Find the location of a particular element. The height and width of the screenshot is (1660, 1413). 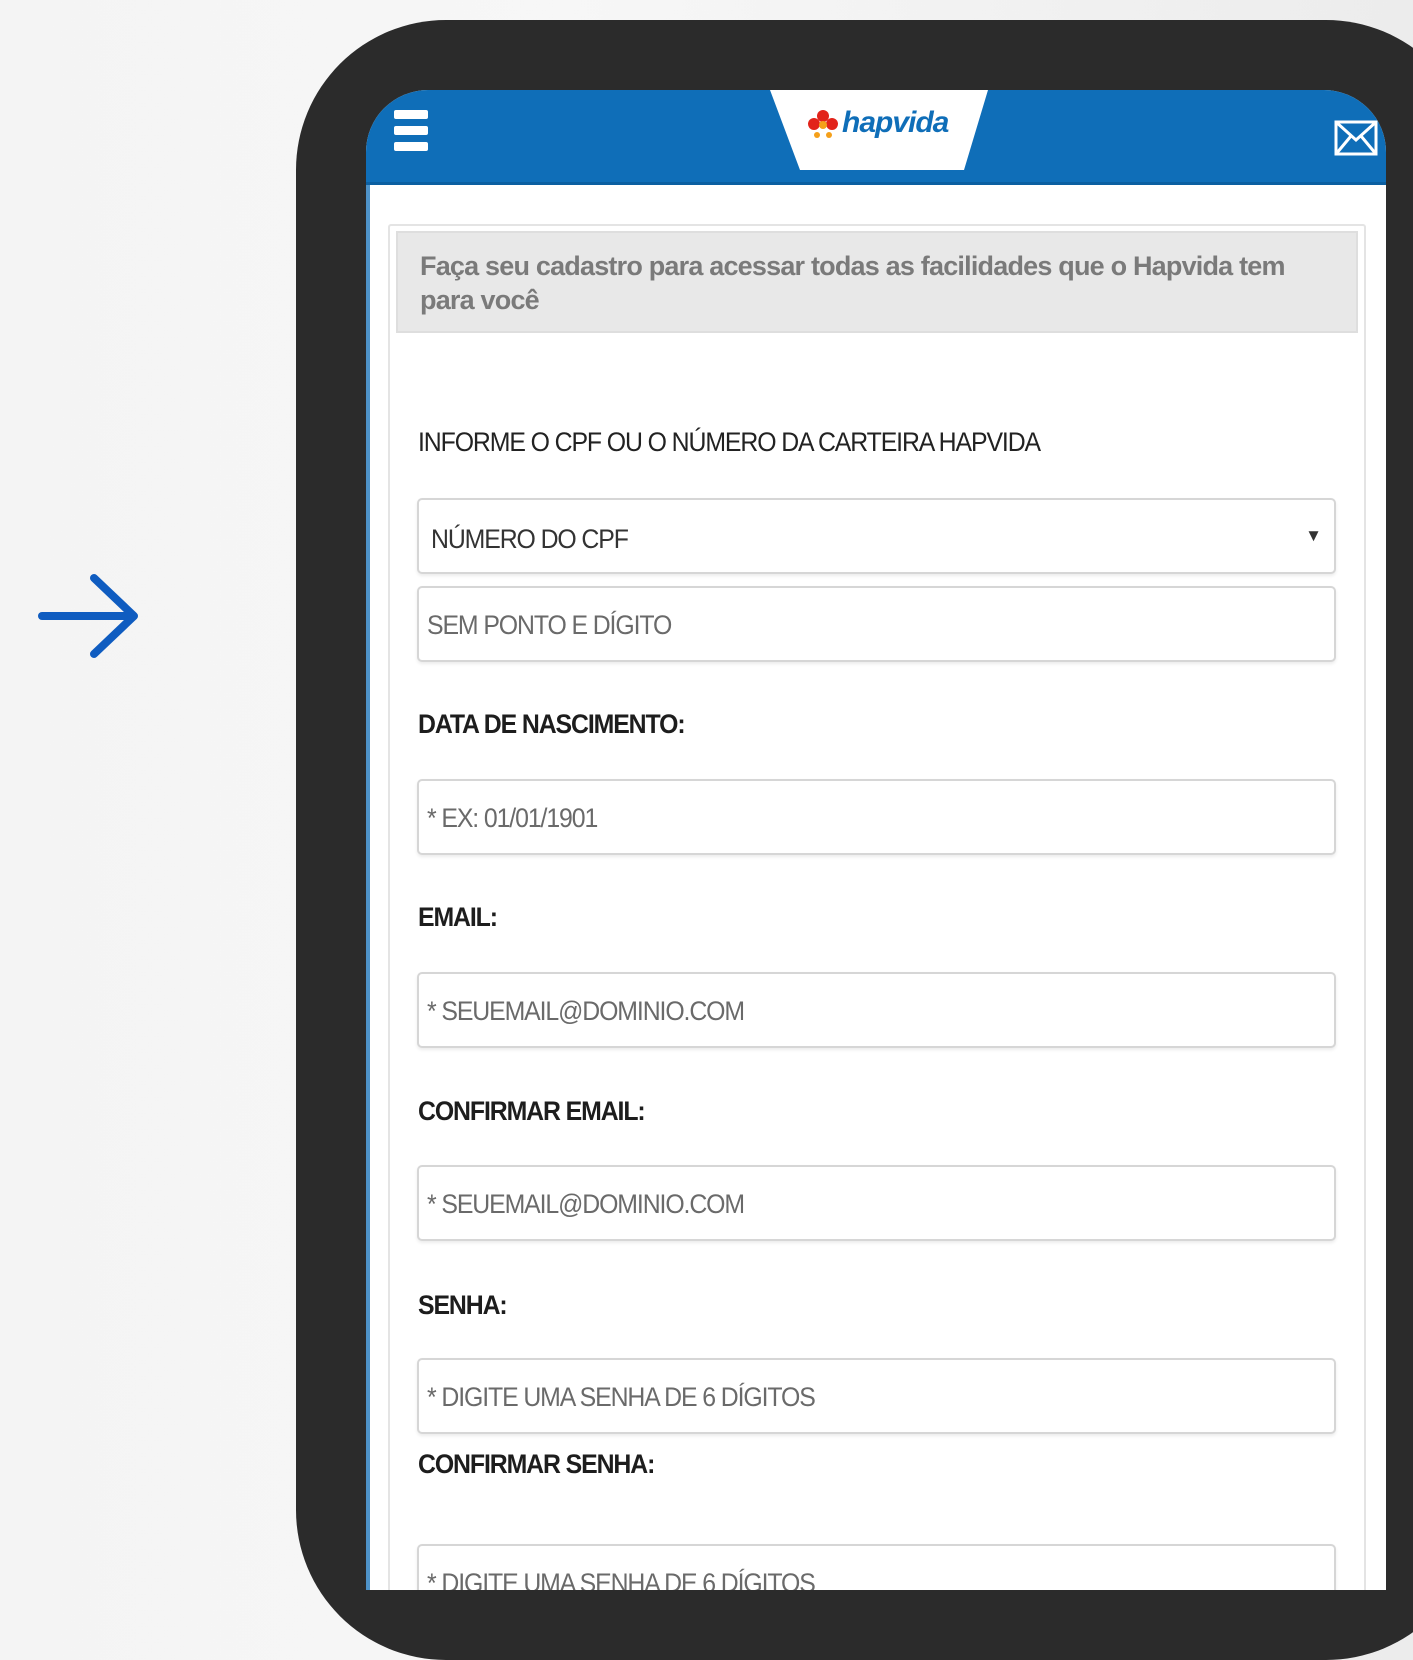

email-placeholder: * SEUEMAIL@DOMINIO.COM is located at coordinates (586, 1011).